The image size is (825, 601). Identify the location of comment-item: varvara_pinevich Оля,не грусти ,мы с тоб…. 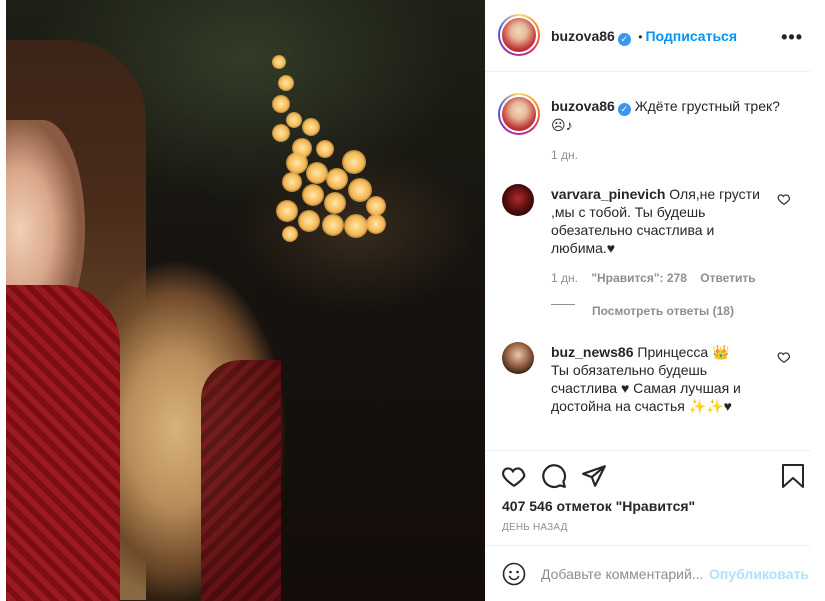
(656, 221).